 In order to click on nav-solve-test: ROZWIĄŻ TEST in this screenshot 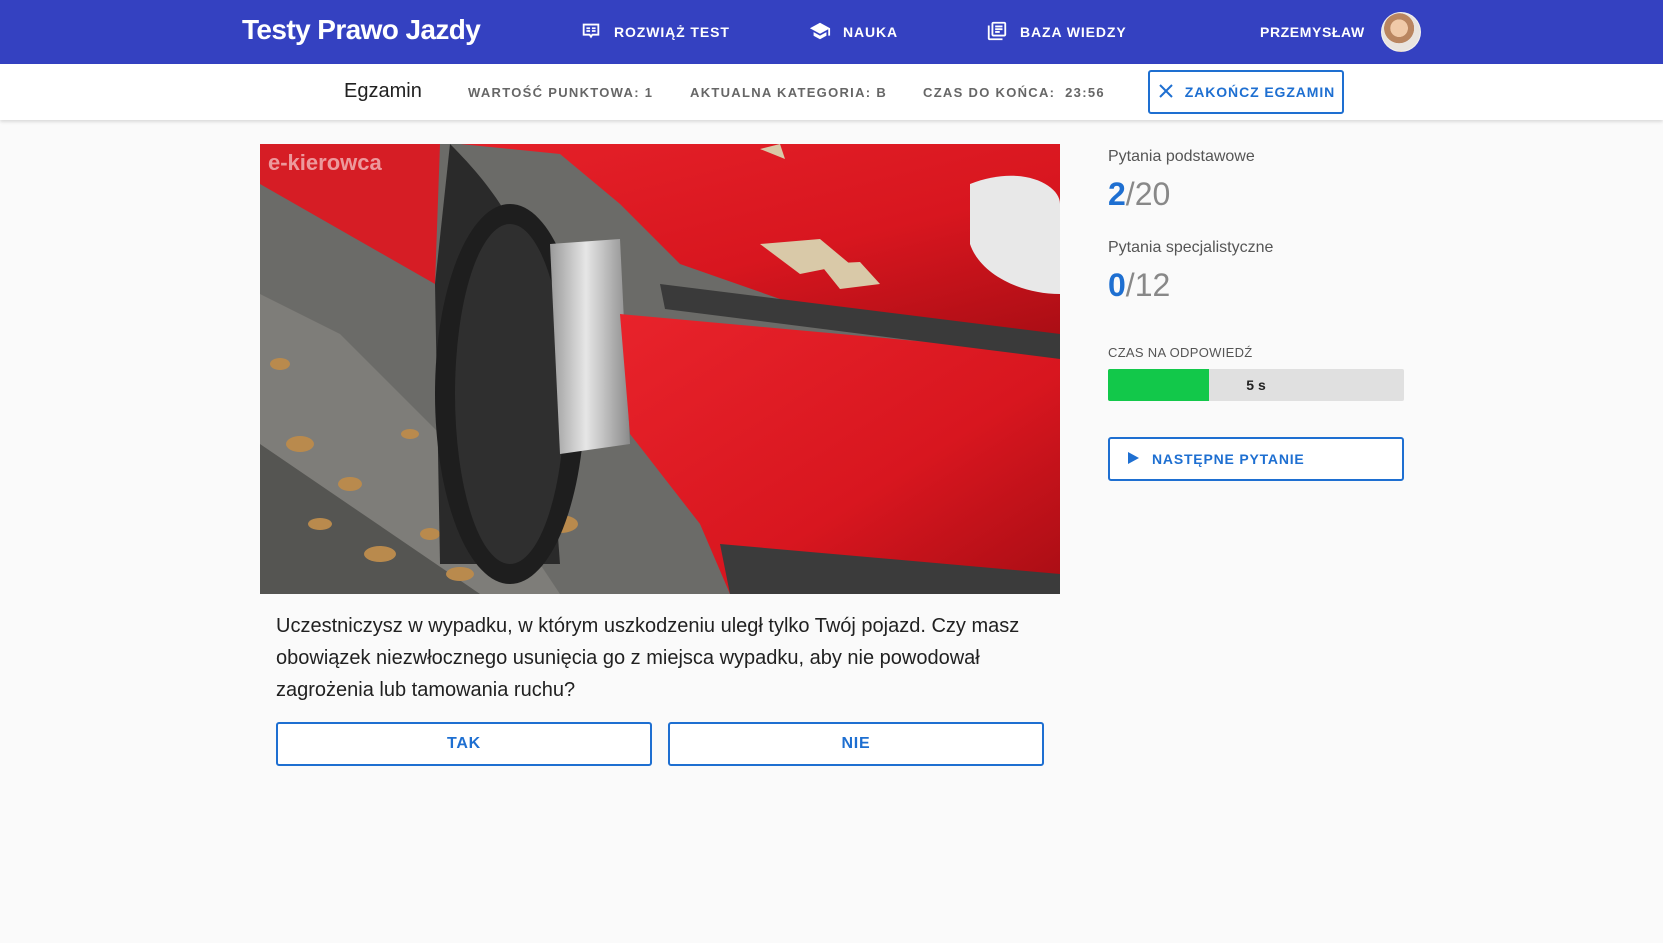, I will do `click(655, 32)`.